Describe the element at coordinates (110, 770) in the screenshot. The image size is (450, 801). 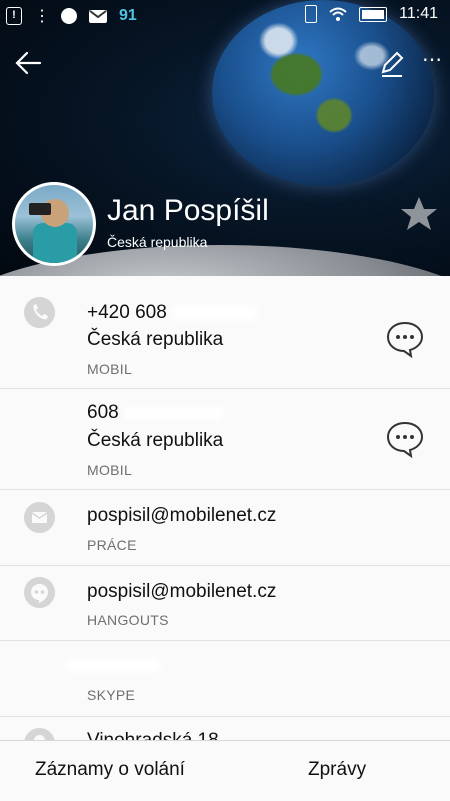
I see `call-log-button: Záznamy o volání` at that location.